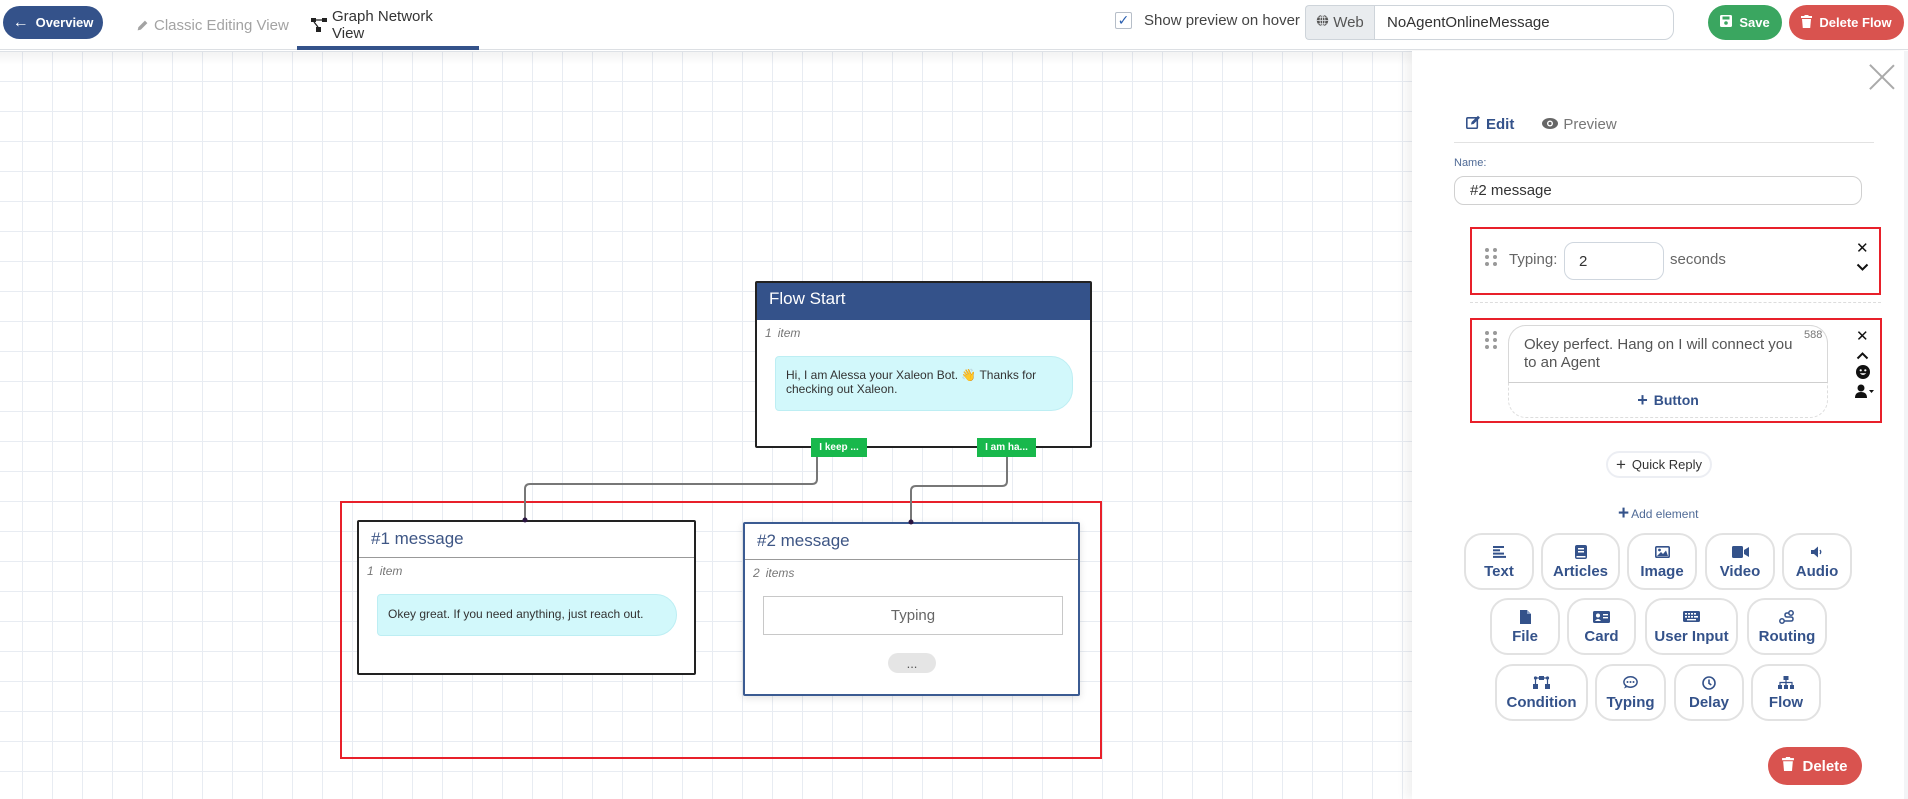  Describe the element at coordinates (911, 542) in the screenshot. I see `node-title: #2 message` at that location.